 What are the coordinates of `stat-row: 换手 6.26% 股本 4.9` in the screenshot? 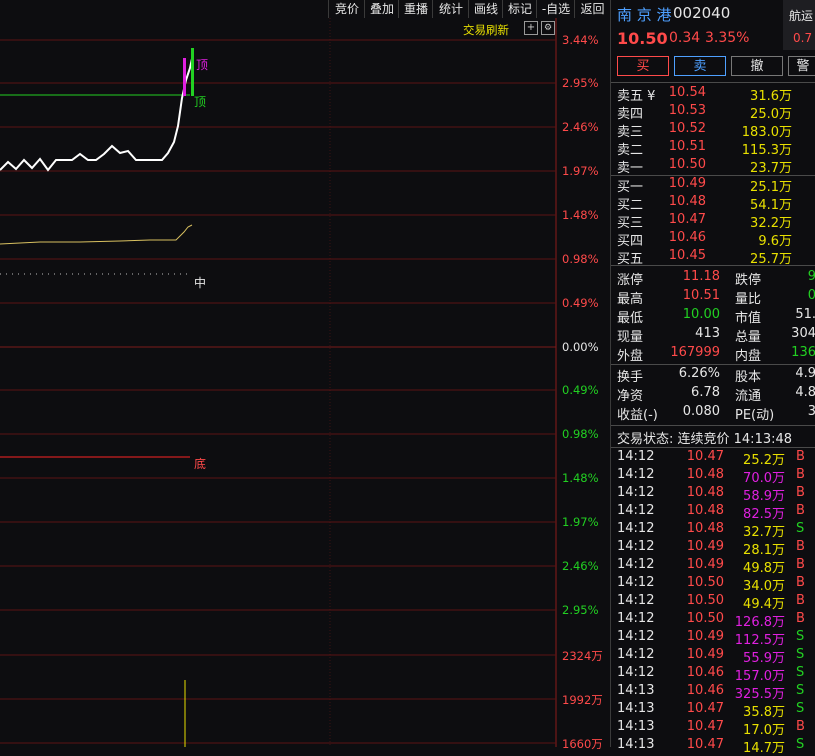 It's located at (713, 375).